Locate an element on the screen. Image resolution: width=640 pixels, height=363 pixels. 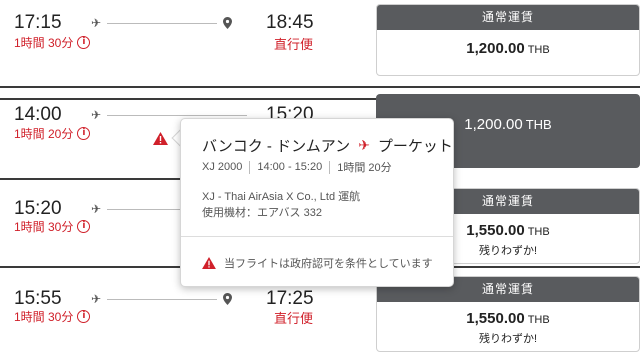
popup-flight-meta: XJ 2000 14:00 - 15:20 1時間 20分 is located at coordinates (297, 167).